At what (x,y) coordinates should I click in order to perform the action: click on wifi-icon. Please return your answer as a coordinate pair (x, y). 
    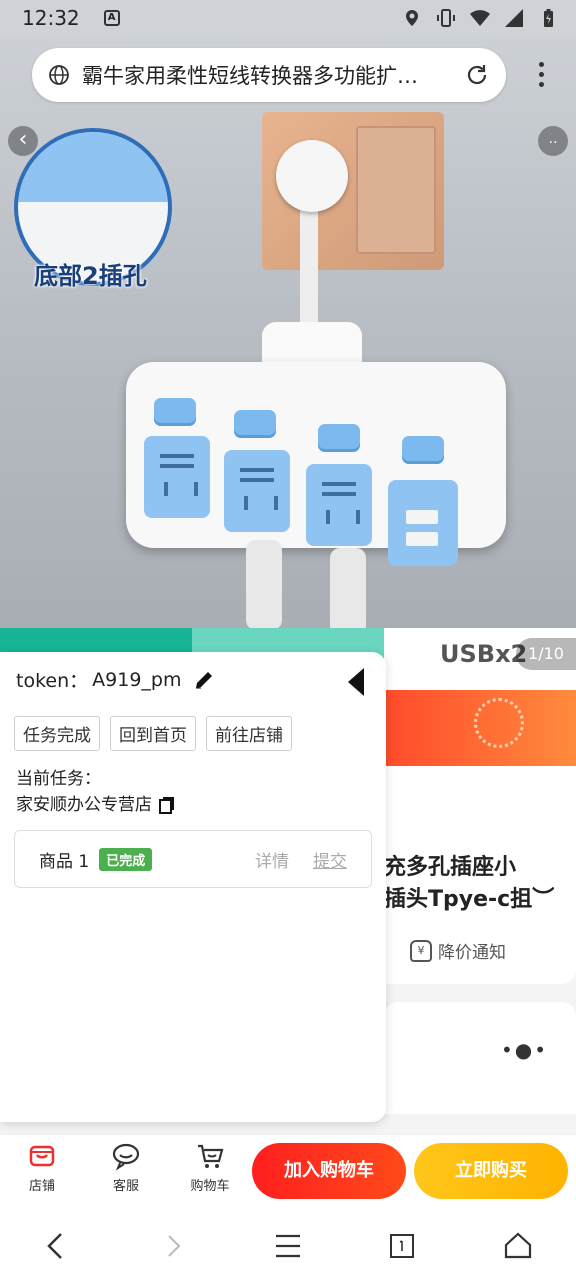
    Looking at the image, I should click on (480, 18).